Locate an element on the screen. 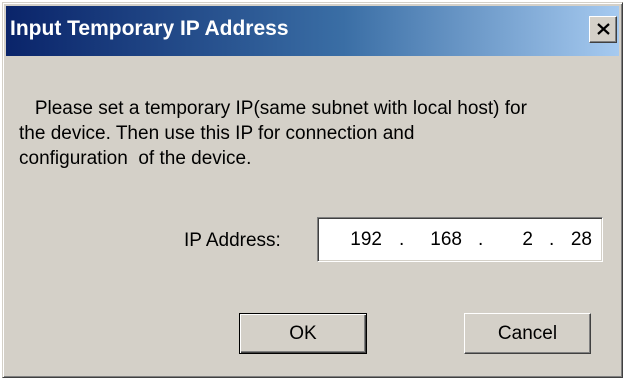 This screenshot has height=380, width=627. ip-address-label: IP Address: is located at coordinates (232, 240).